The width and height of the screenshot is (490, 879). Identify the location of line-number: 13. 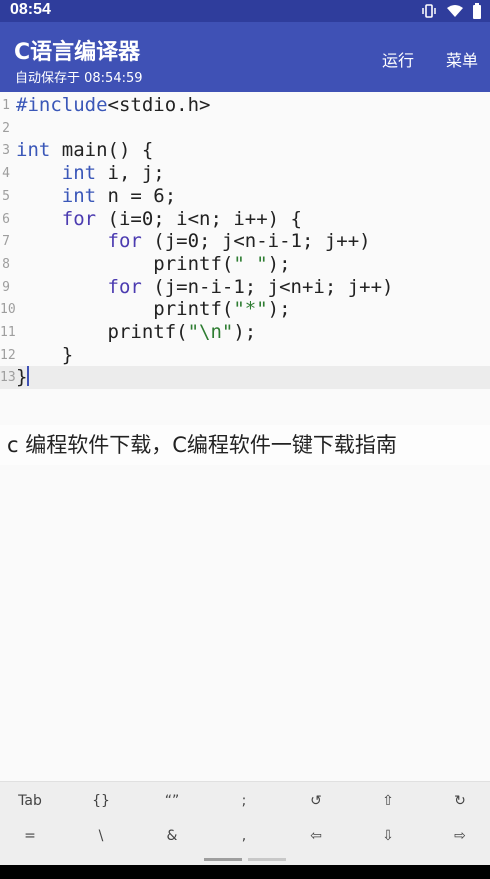
(8, 378).